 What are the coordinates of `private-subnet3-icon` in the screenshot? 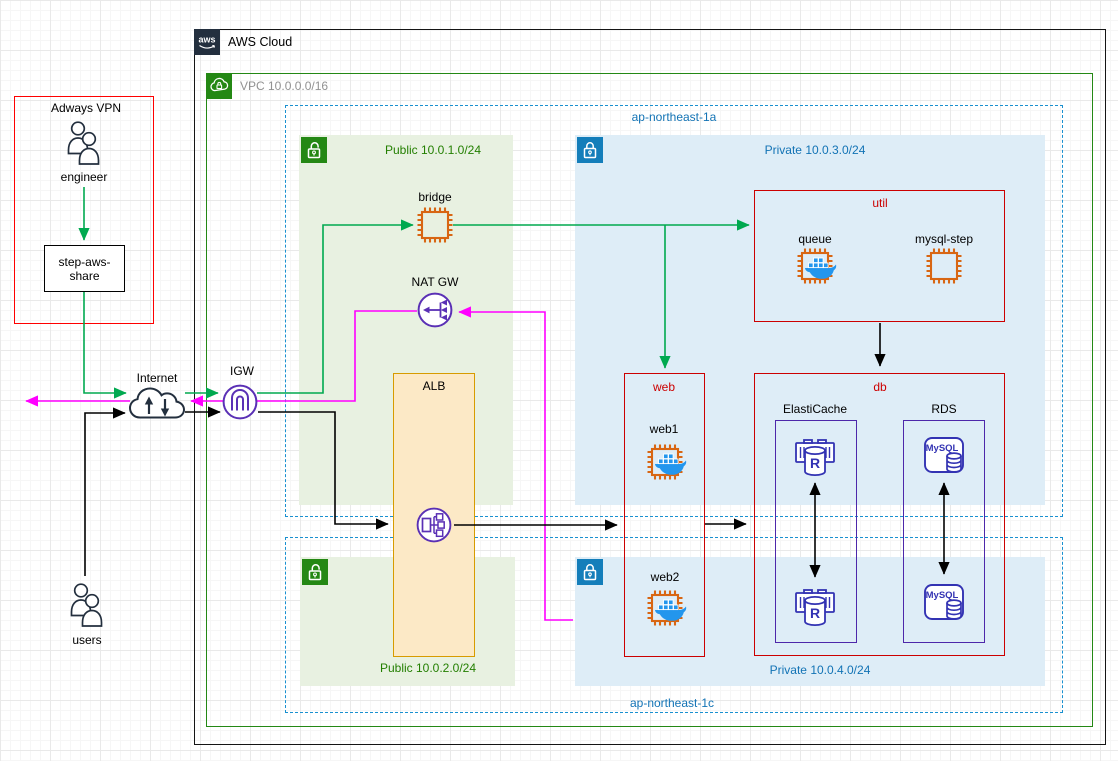 It's located at (590, 150).